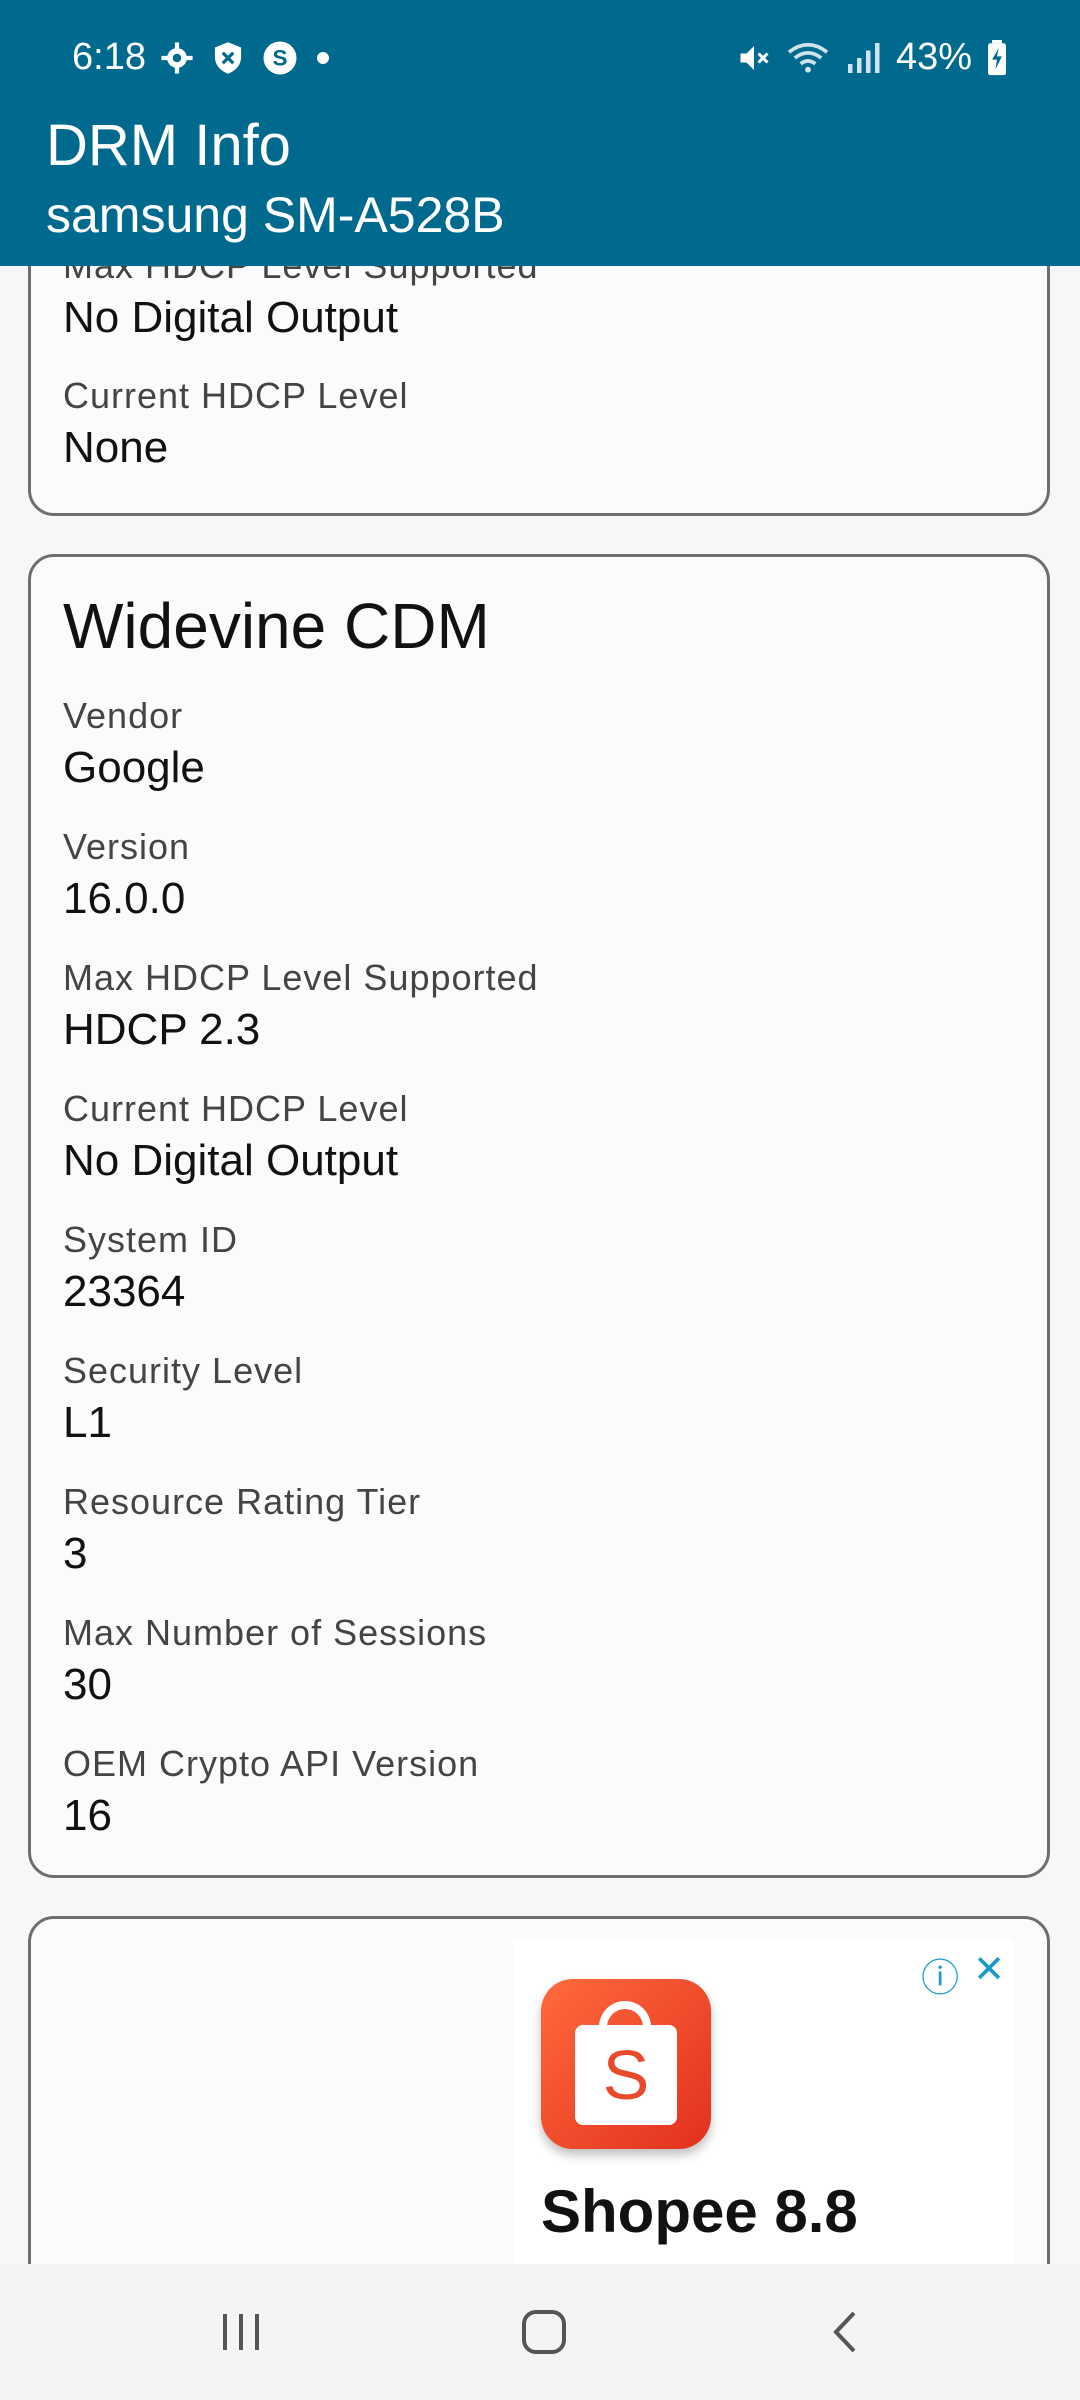  I want to click on ad-card: ⓘ ✕ S Shopee 8.8, so click(539, 2090).